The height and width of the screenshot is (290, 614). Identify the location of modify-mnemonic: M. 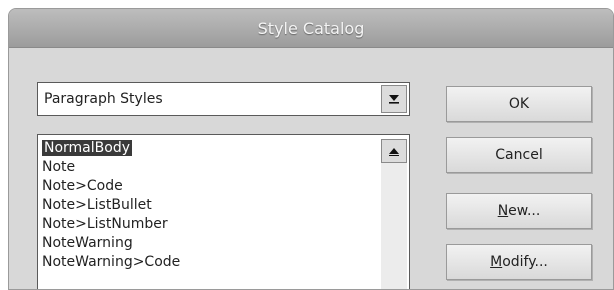
(496, 262).